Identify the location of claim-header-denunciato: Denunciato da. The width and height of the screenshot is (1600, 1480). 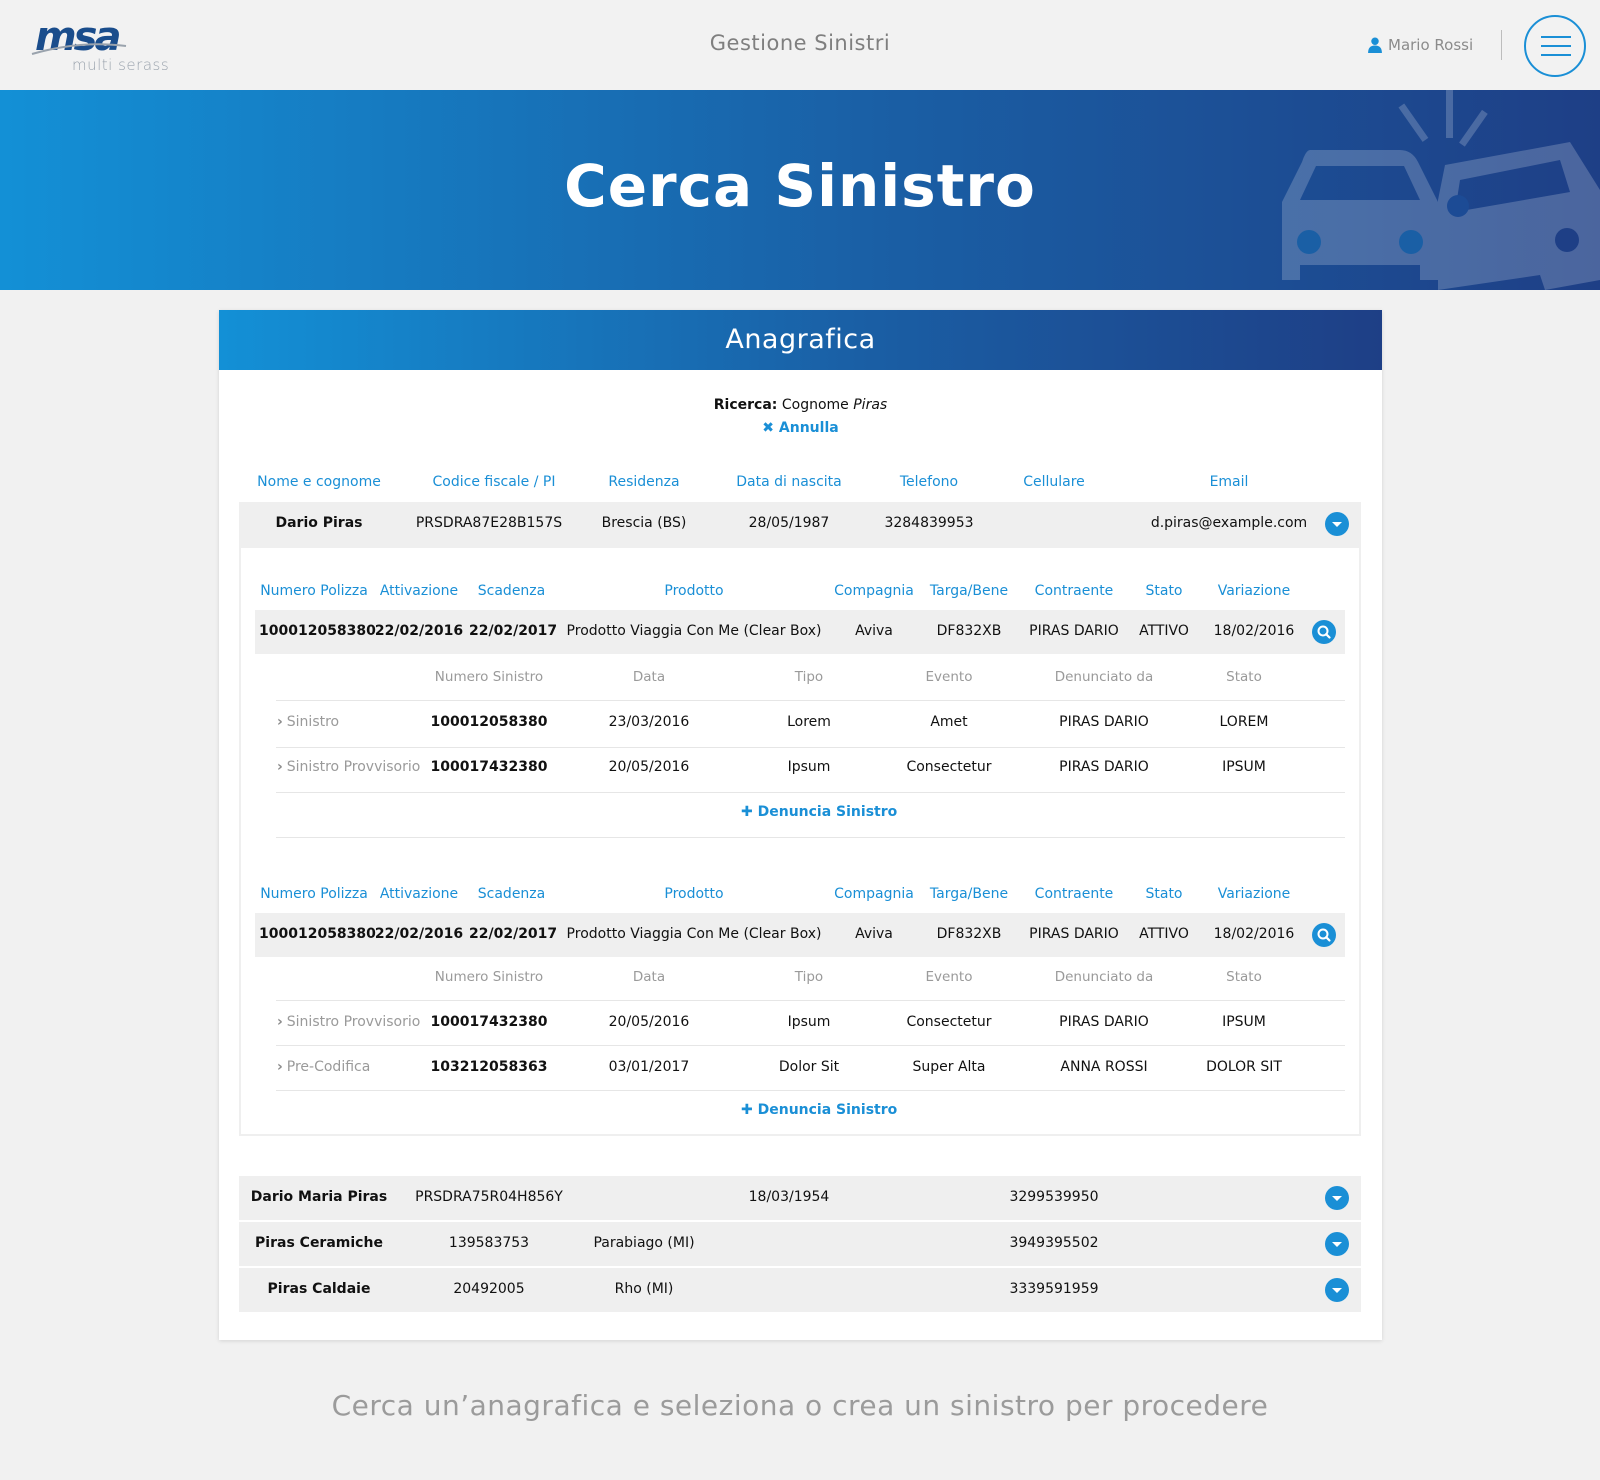
(1104, 977).